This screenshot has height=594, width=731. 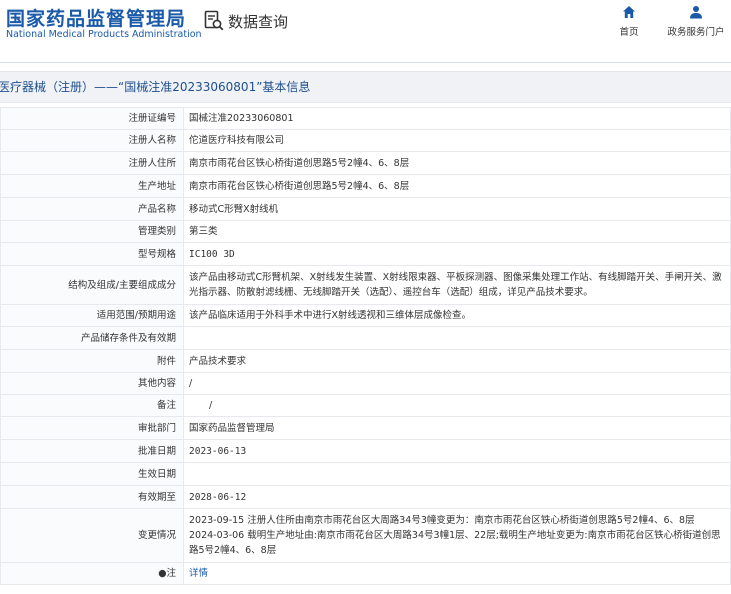 What do you see at coordinates (457, 231) in the screenshot?
I see `row-value: 第三类` at bounding box center [457, 231].